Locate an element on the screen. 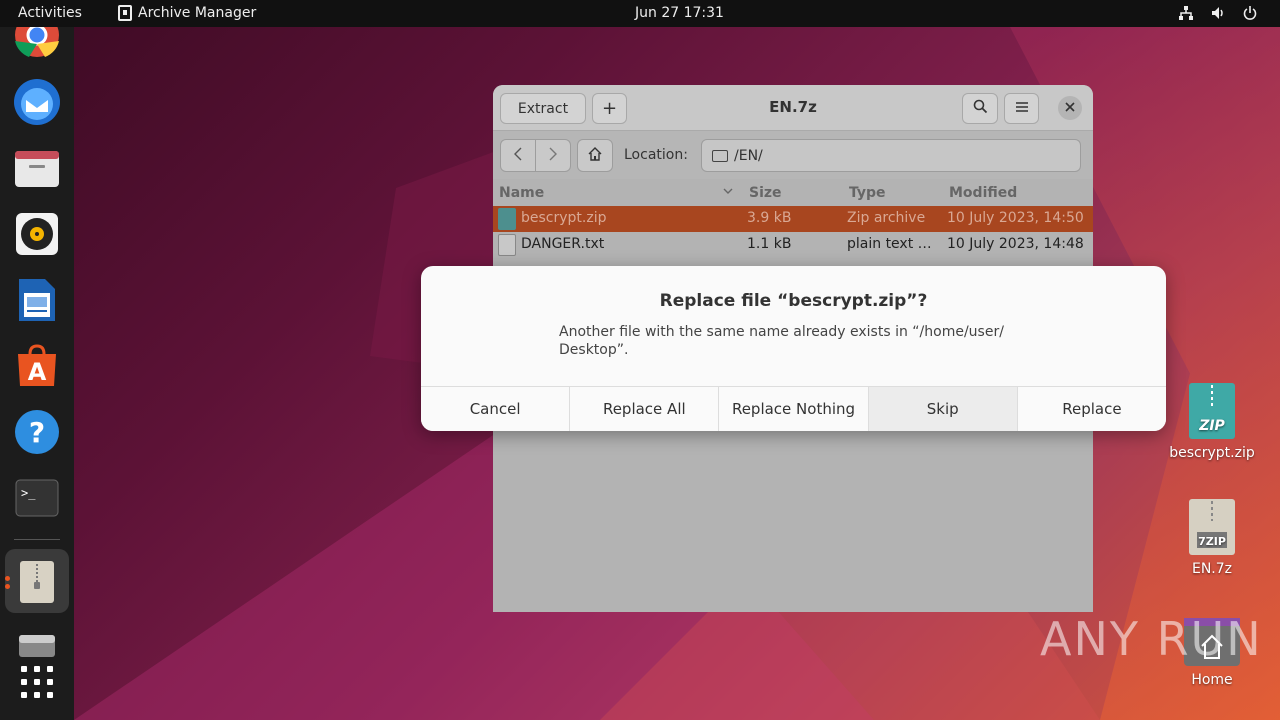  rhythmbox-icon is located at coordinates (37, 234).